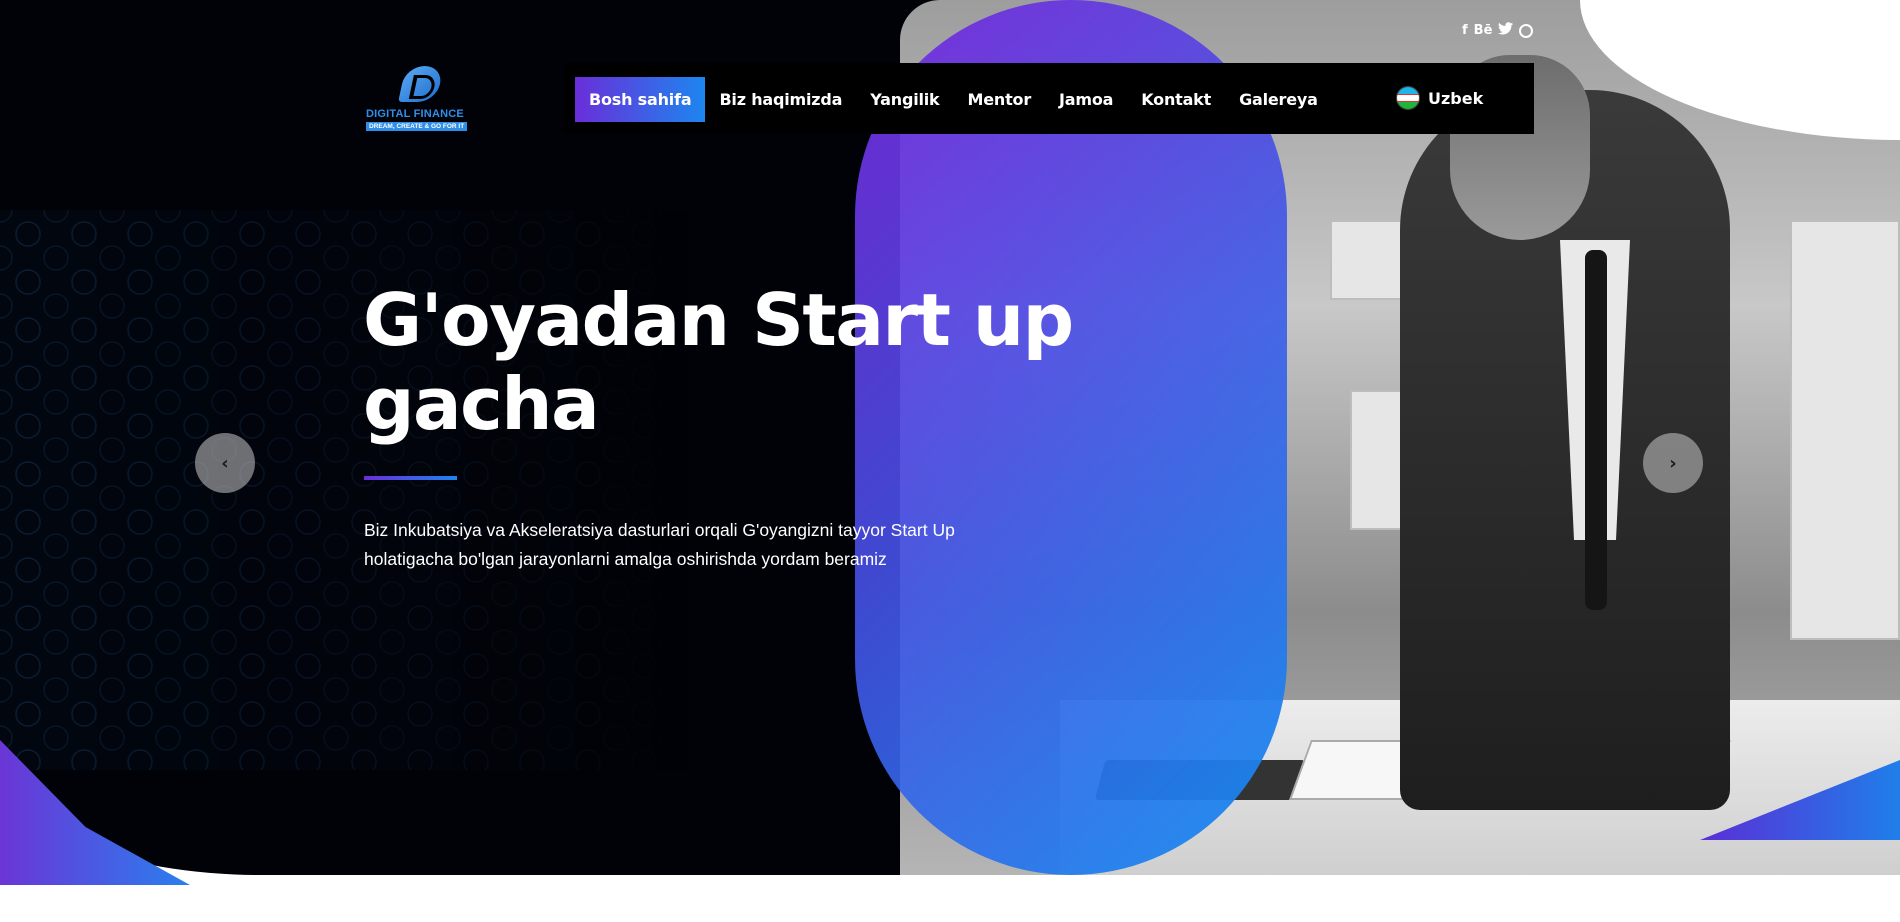 The image size is (1900, 922). What do you see at coordinates (481, 404) in the screenshot?
I see `hero-title-line2: gacha` at bounding box center [481, 404].